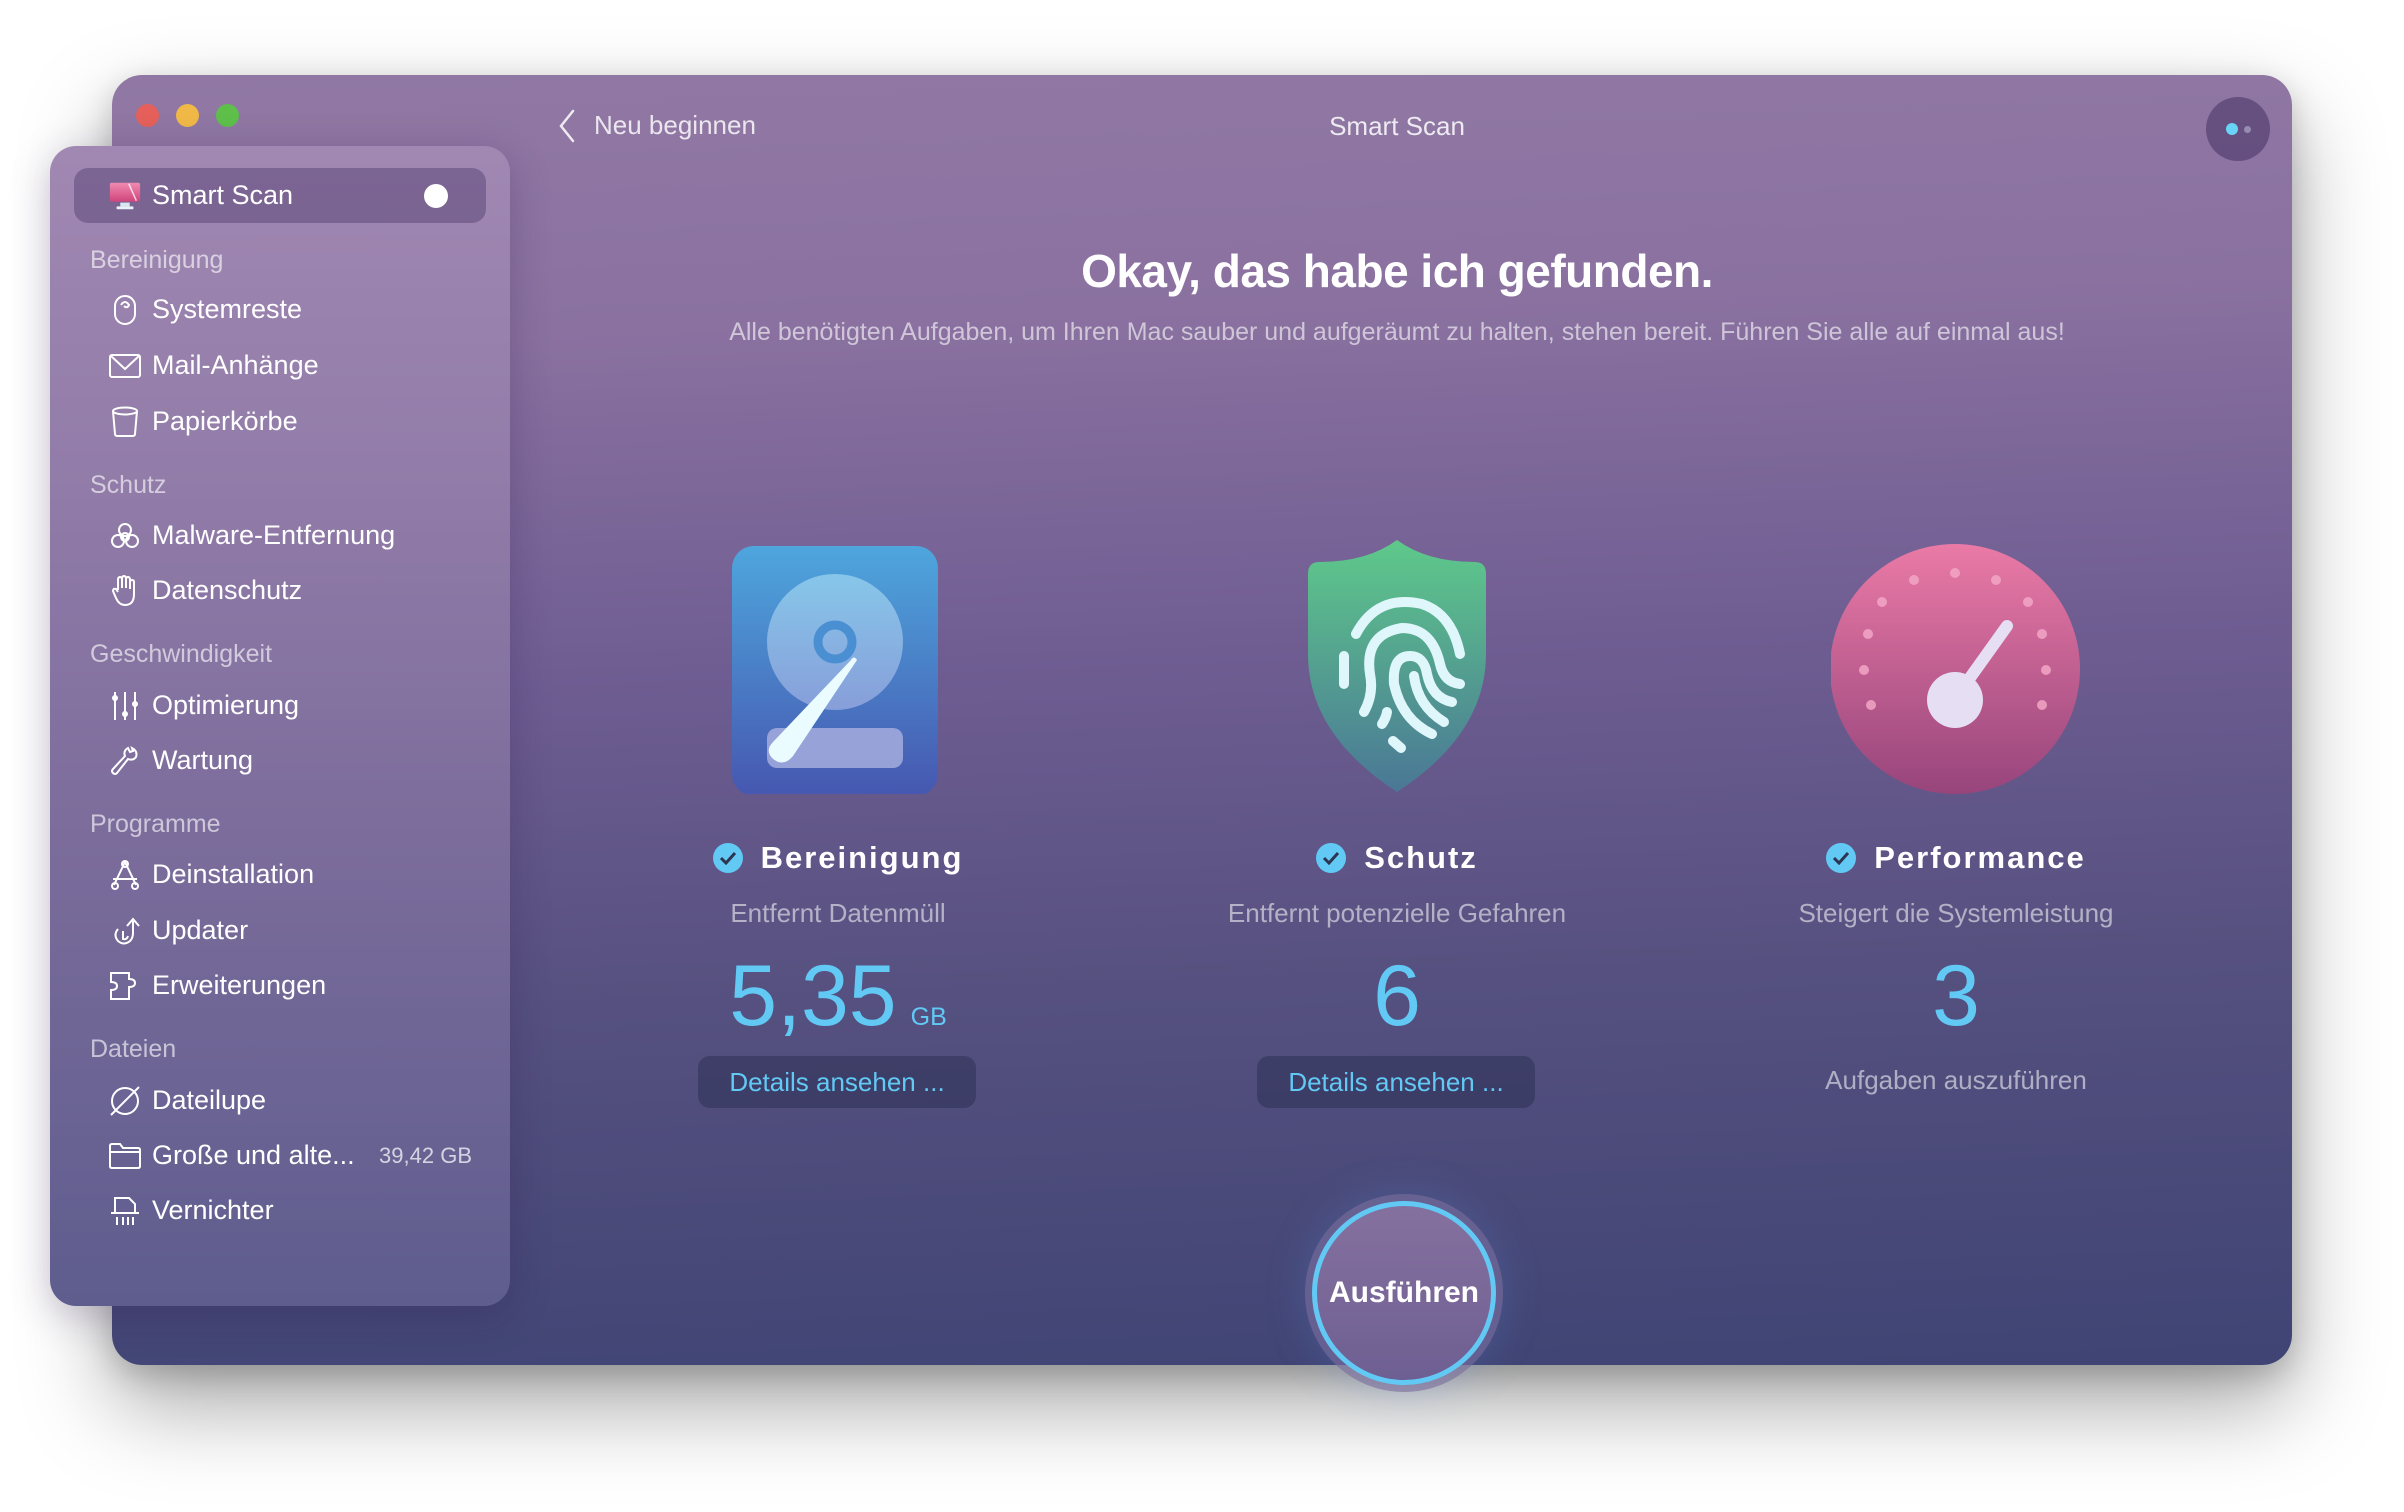 This screenshot has height=1512, width=2404. Describe the element at coordinates (200, 930) in the screenshot. I see `sidebar-item-label: Updater` at that location.